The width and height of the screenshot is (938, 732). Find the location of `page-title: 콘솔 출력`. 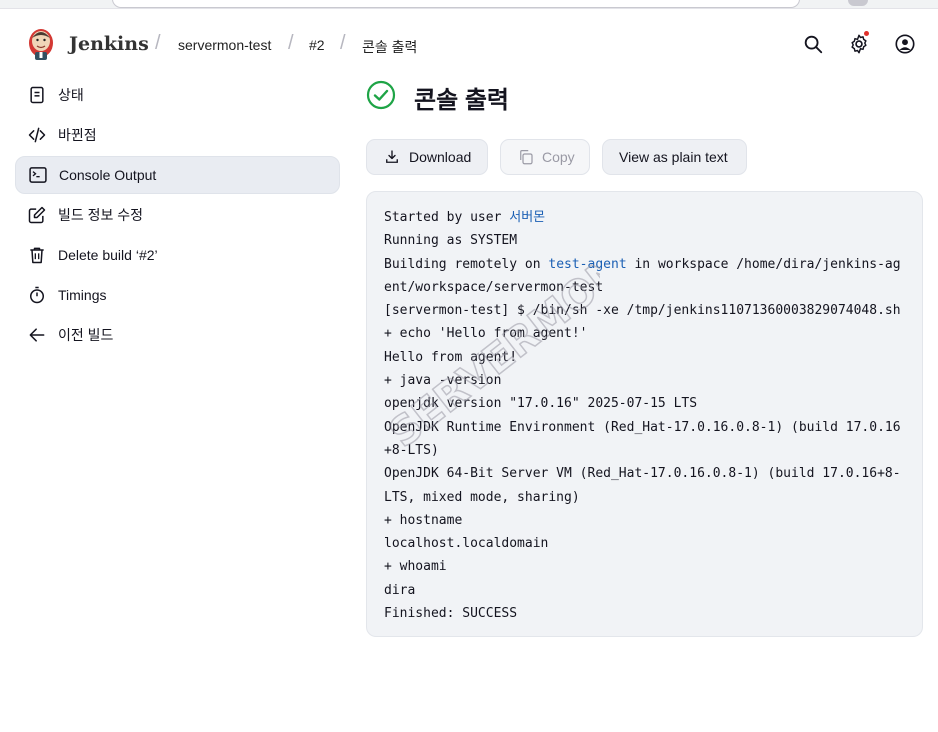

page-title: 콘솔 출력 is located at coordinates (461, 100).